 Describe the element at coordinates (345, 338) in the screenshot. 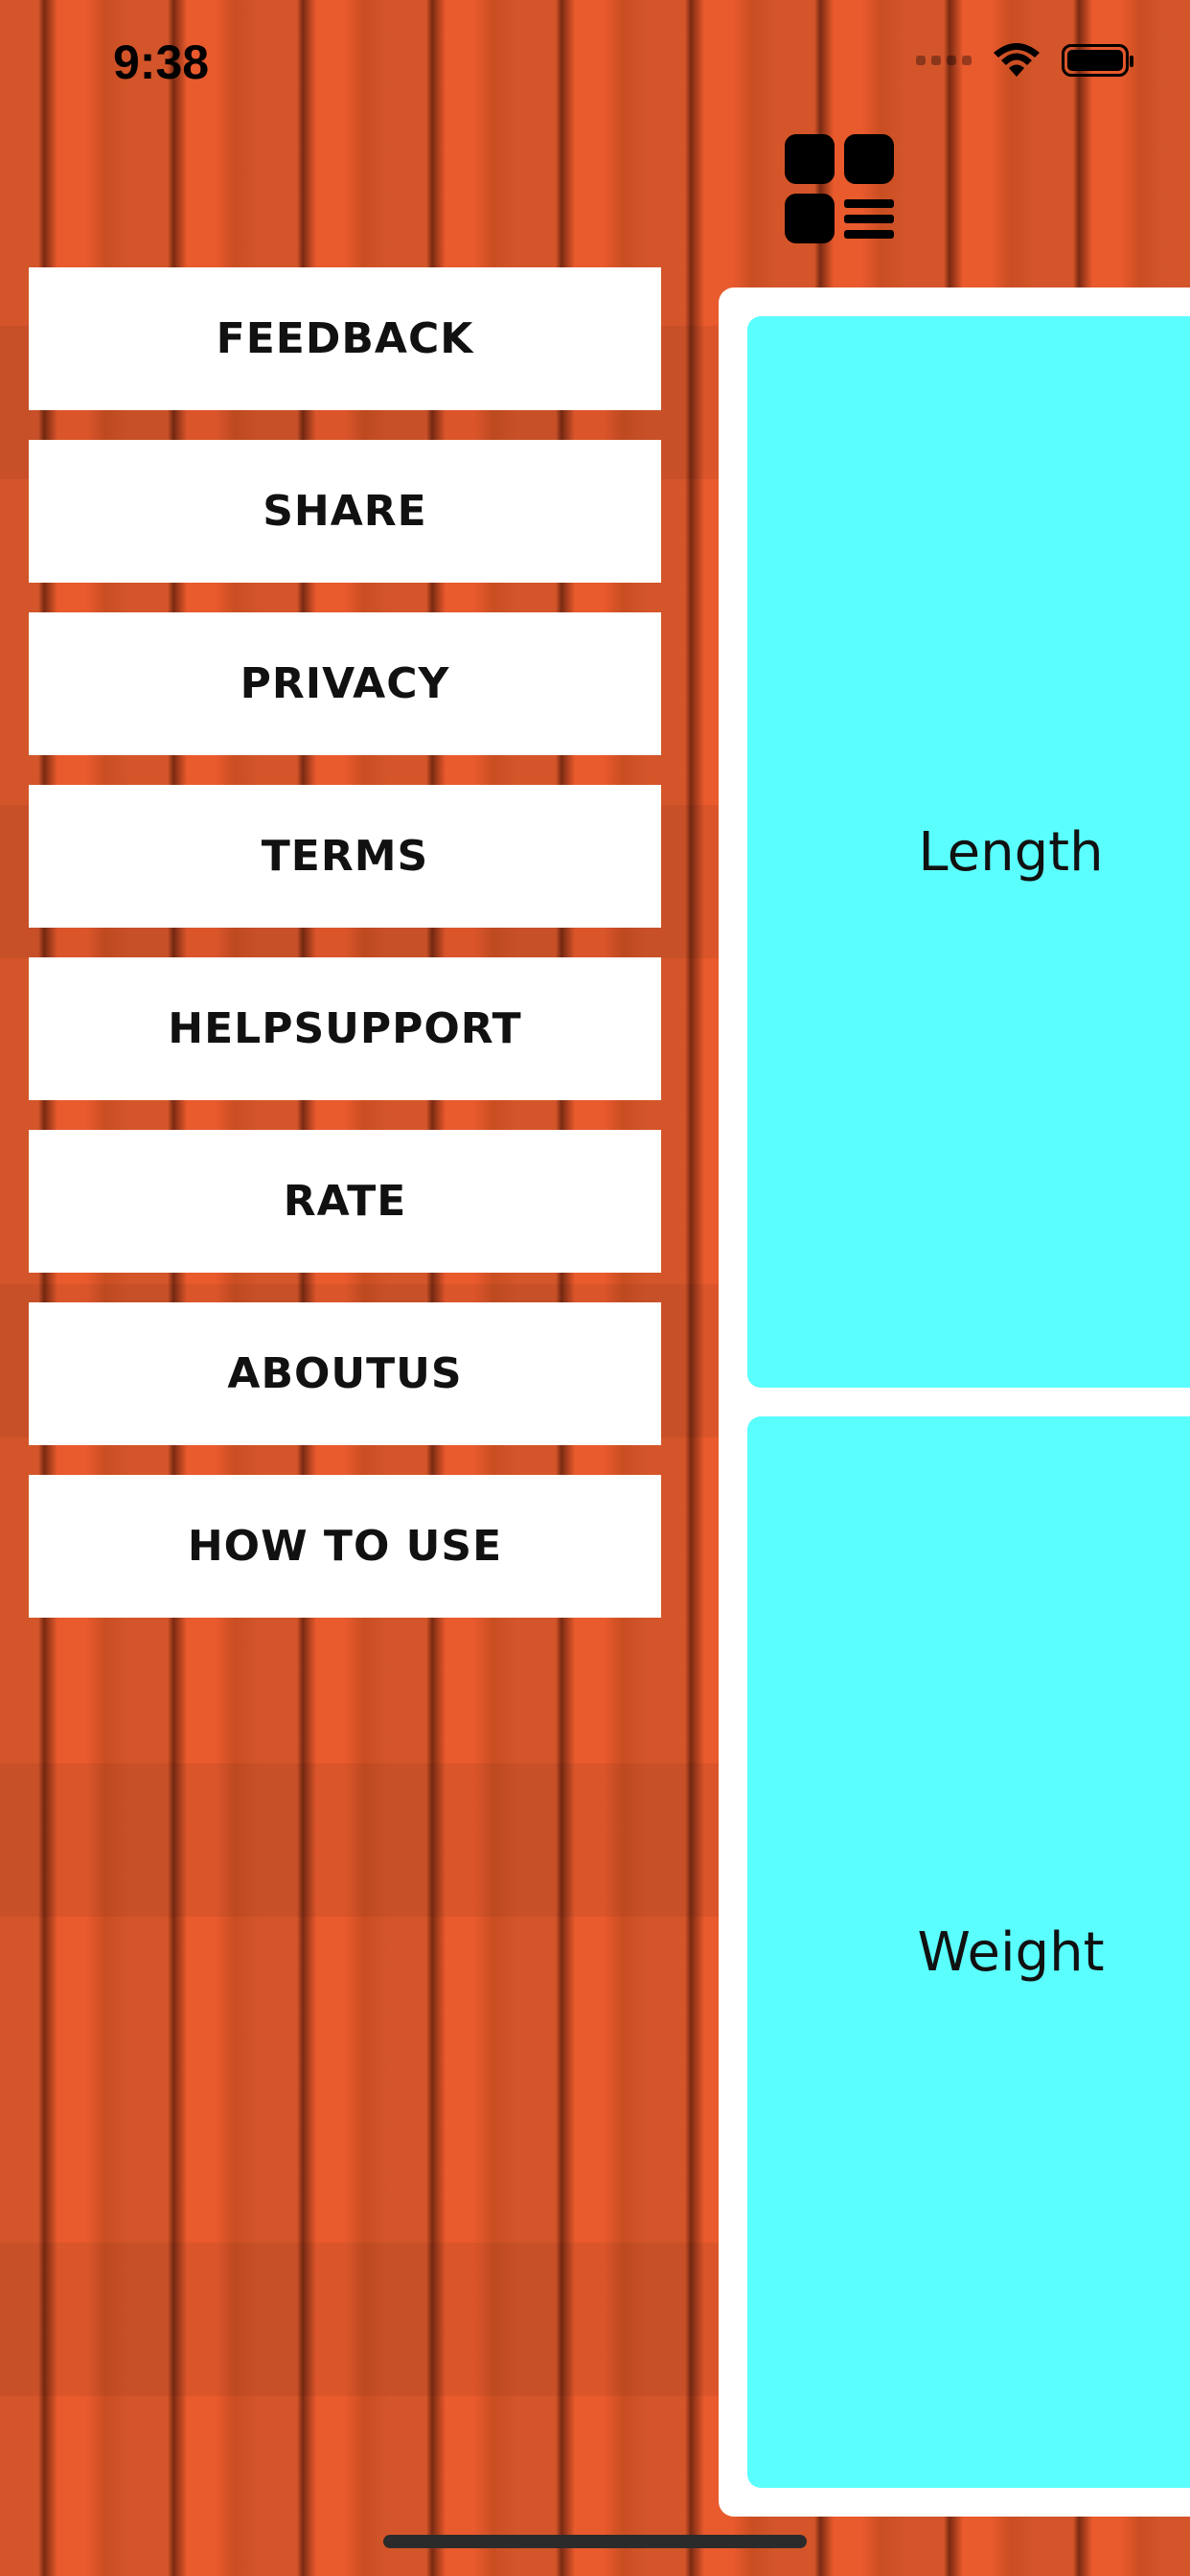

I see `feedback-button: FEEDBACK` at that location.